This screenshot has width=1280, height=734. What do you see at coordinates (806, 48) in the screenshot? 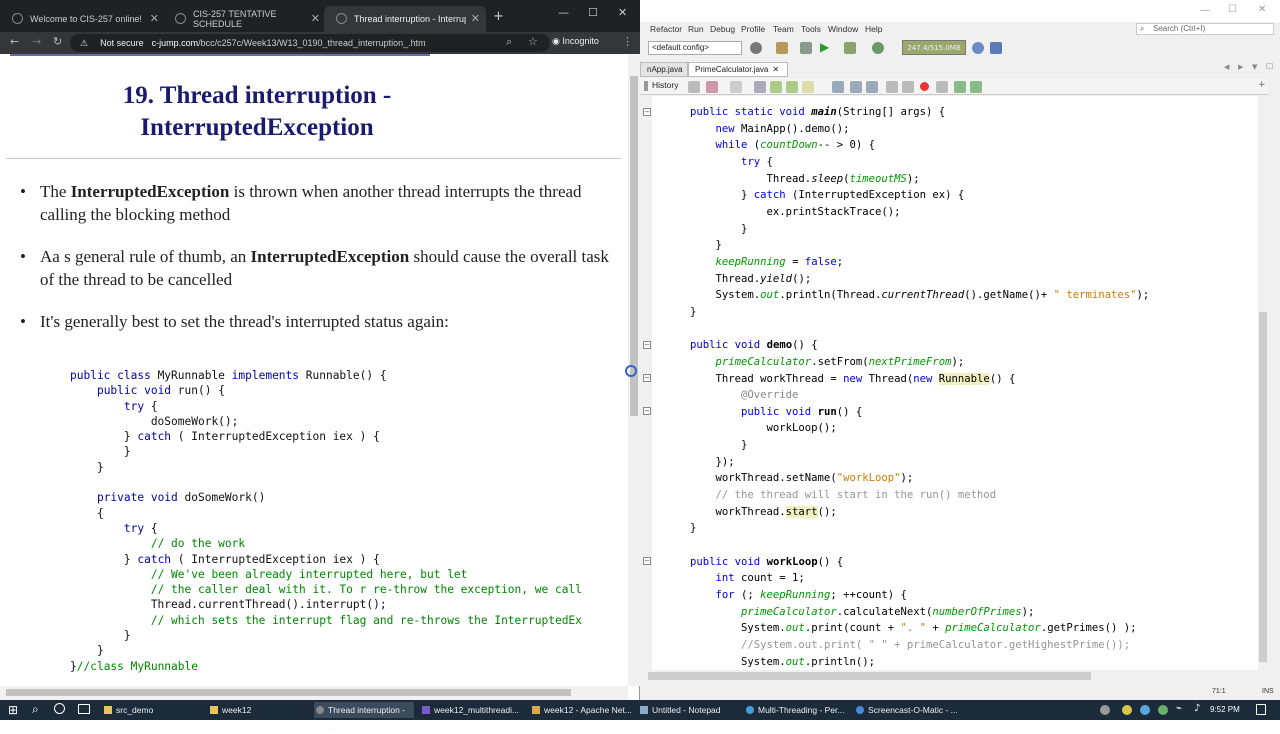
I see `hammer-icon` at bounding box center [806, 48].